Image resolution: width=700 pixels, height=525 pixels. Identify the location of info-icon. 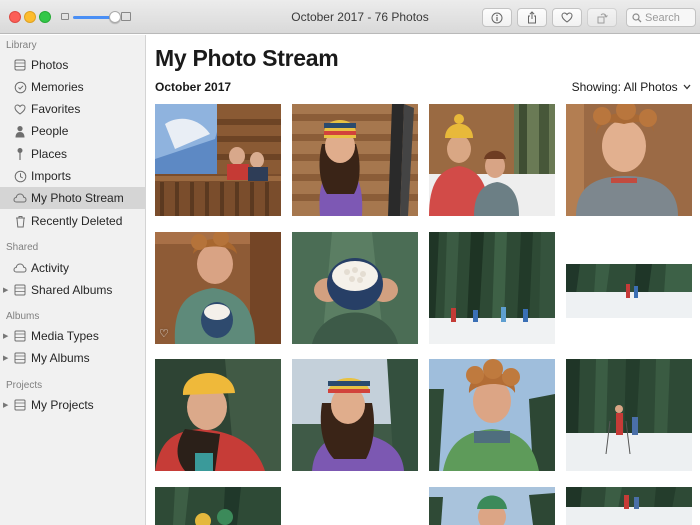
(497, 17).